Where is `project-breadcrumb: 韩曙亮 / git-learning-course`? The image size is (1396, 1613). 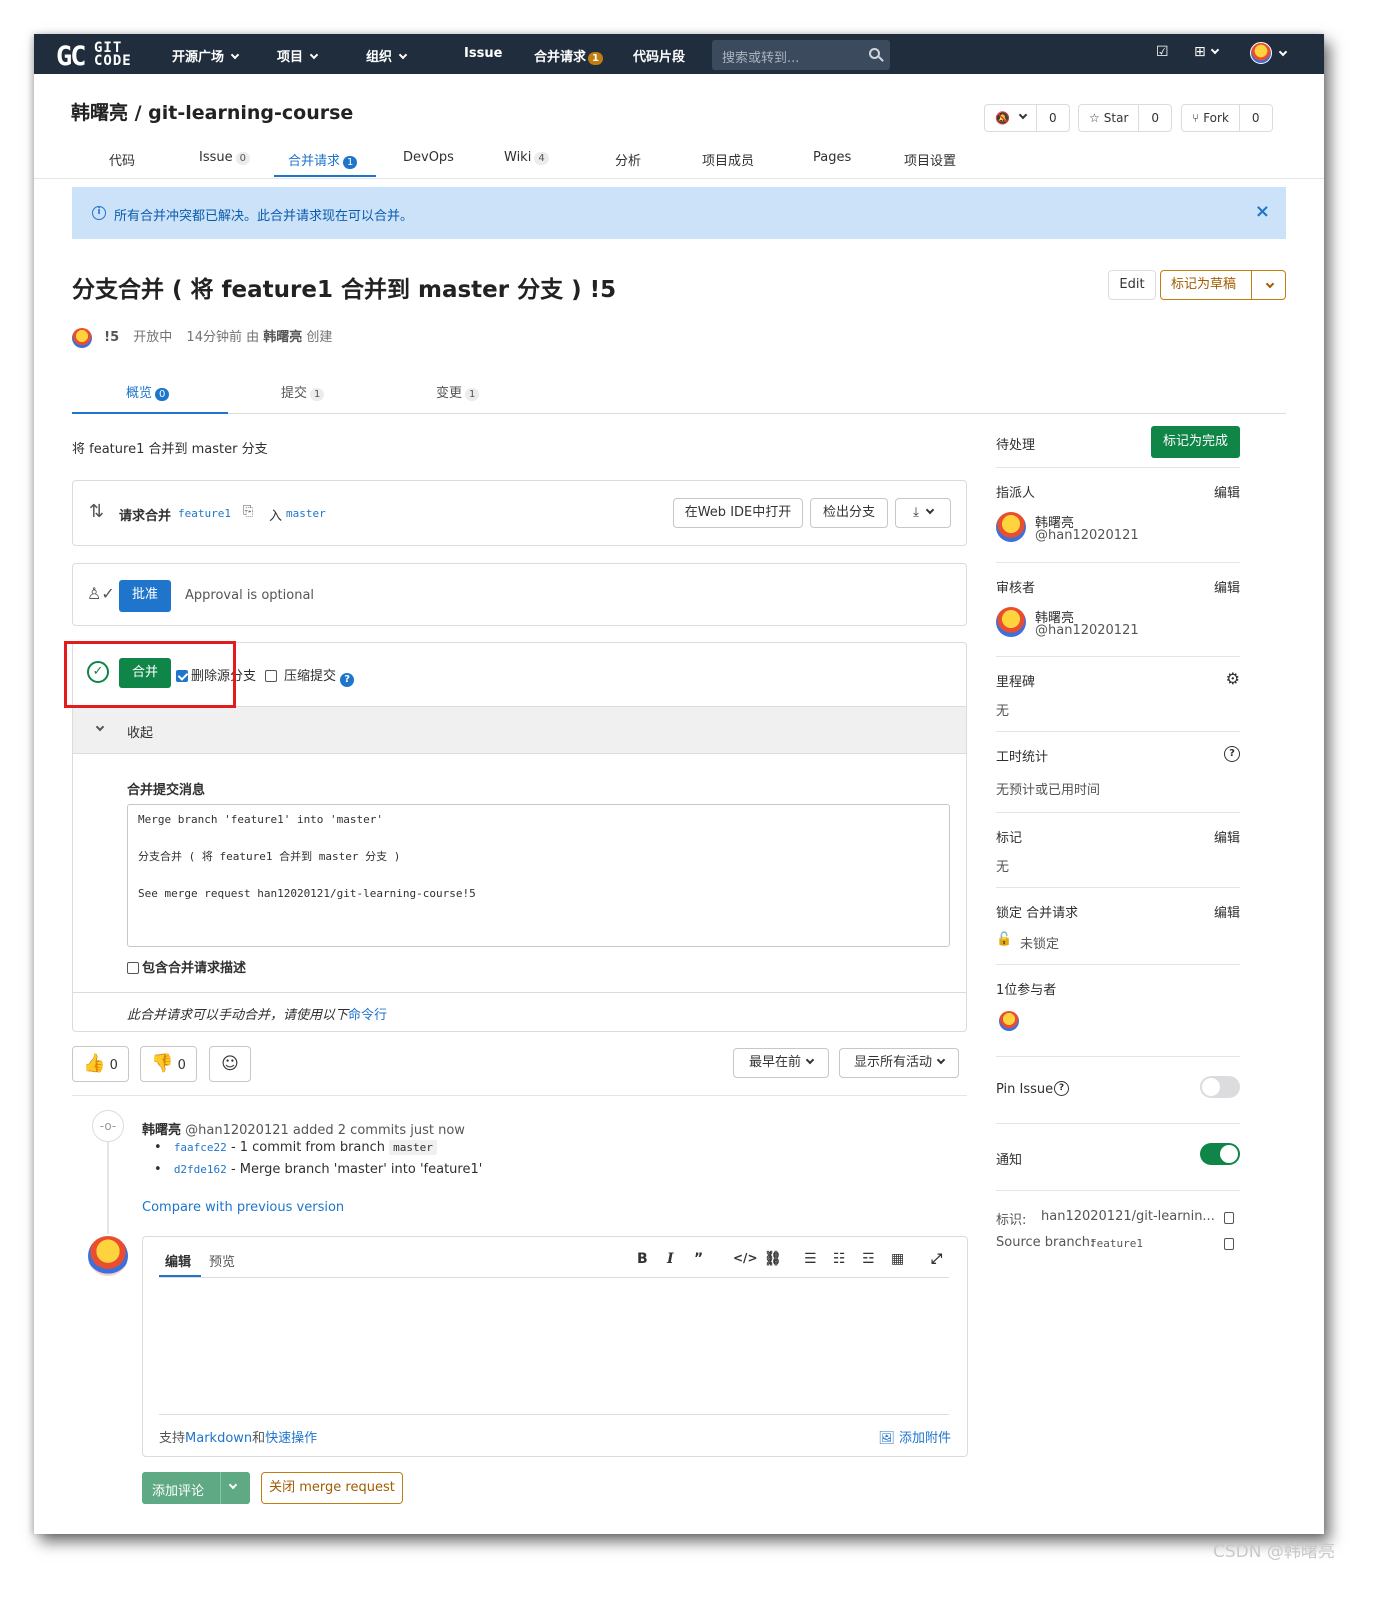 project-breadcrumb: 韩曙亮 / git-learning-course is located at coordinates (212, 111).